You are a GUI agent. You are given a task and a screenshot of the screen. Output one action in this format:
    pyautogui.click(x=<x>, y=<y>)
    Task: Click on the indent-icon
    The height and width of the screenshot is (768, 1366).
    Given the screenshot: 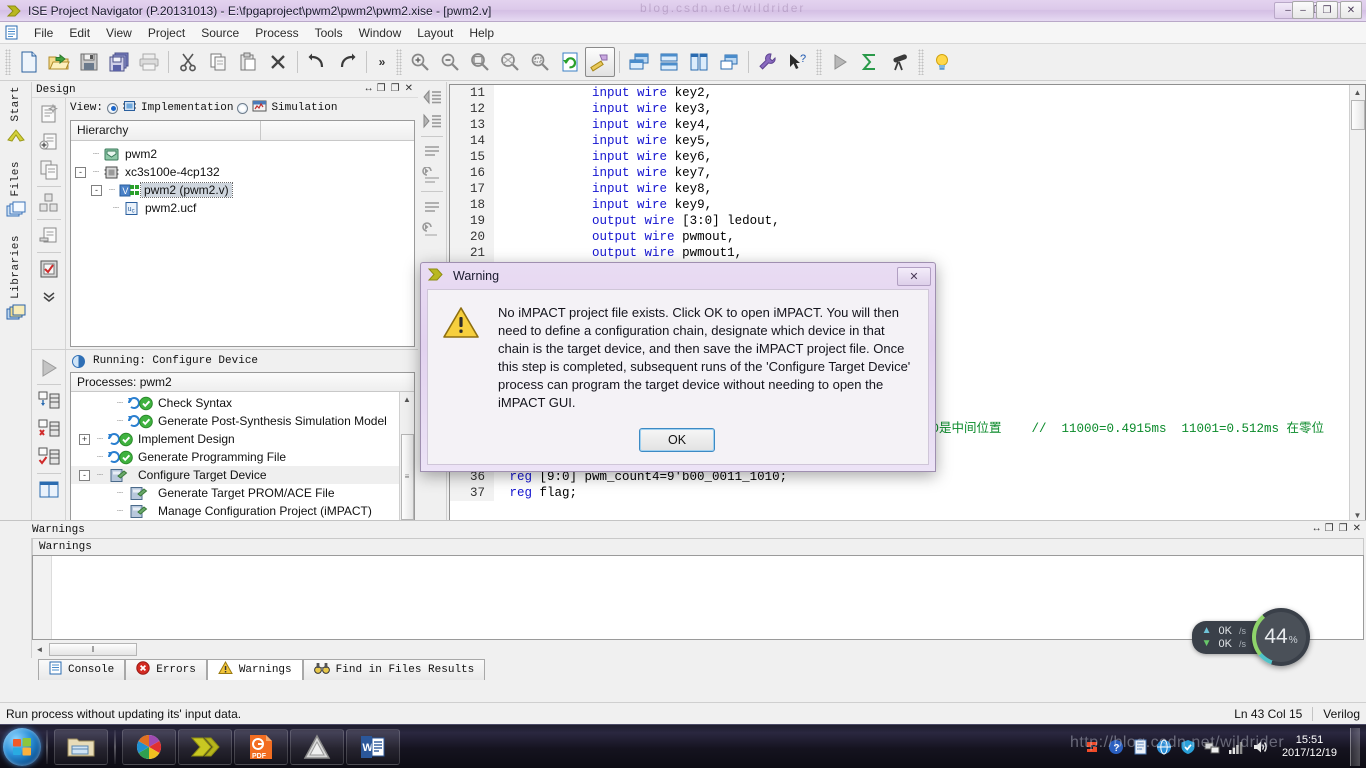 What is the action you would take?
    pyautogui.click(x=432, y=121)
    